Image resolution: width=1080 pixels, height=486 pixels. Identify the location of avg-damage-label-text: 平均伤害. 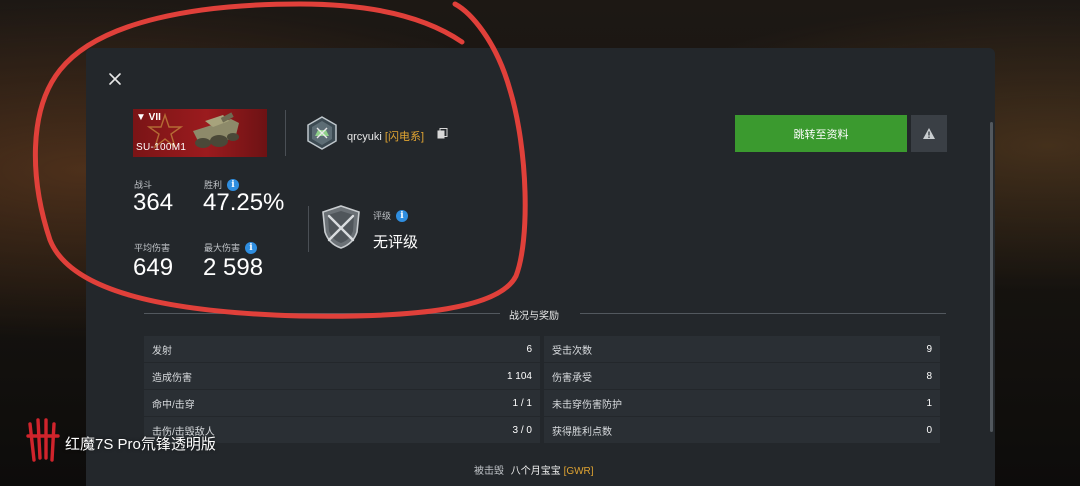
(152, 248).